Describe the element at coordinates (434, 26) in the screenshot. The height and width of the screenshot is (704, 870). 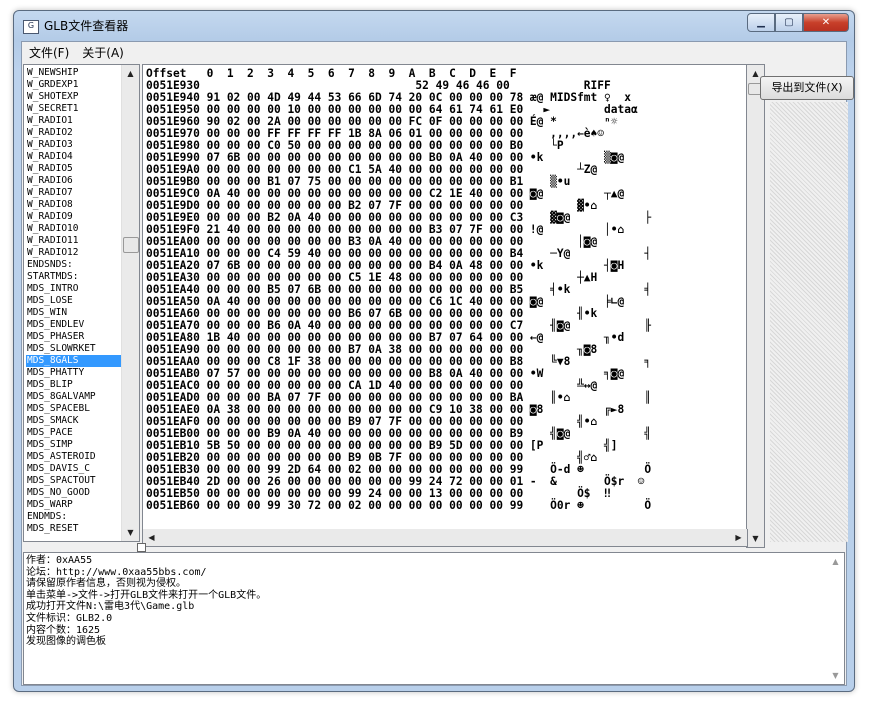
I see `title-bar: G GLB文件查看器 ▁ ▢ ✕` at that location.